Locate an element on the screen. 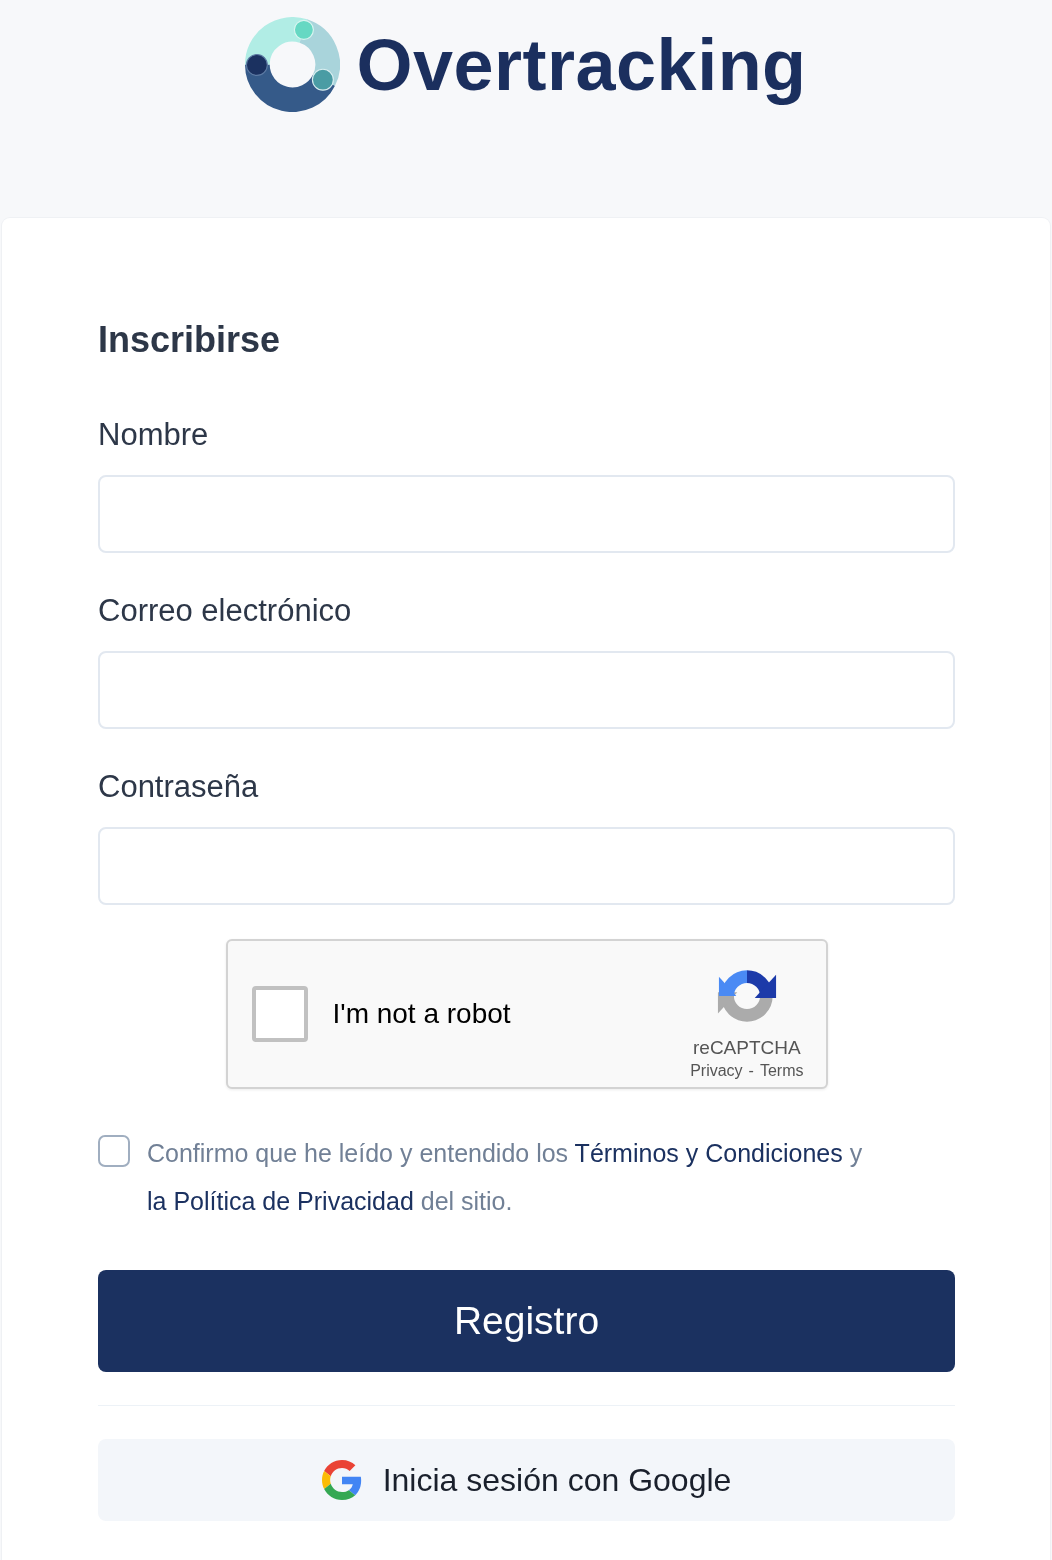 Image resolution: width=1052 pixels, height=1560 pixels. register-button: Registro is located at coordinates (526, 1321).